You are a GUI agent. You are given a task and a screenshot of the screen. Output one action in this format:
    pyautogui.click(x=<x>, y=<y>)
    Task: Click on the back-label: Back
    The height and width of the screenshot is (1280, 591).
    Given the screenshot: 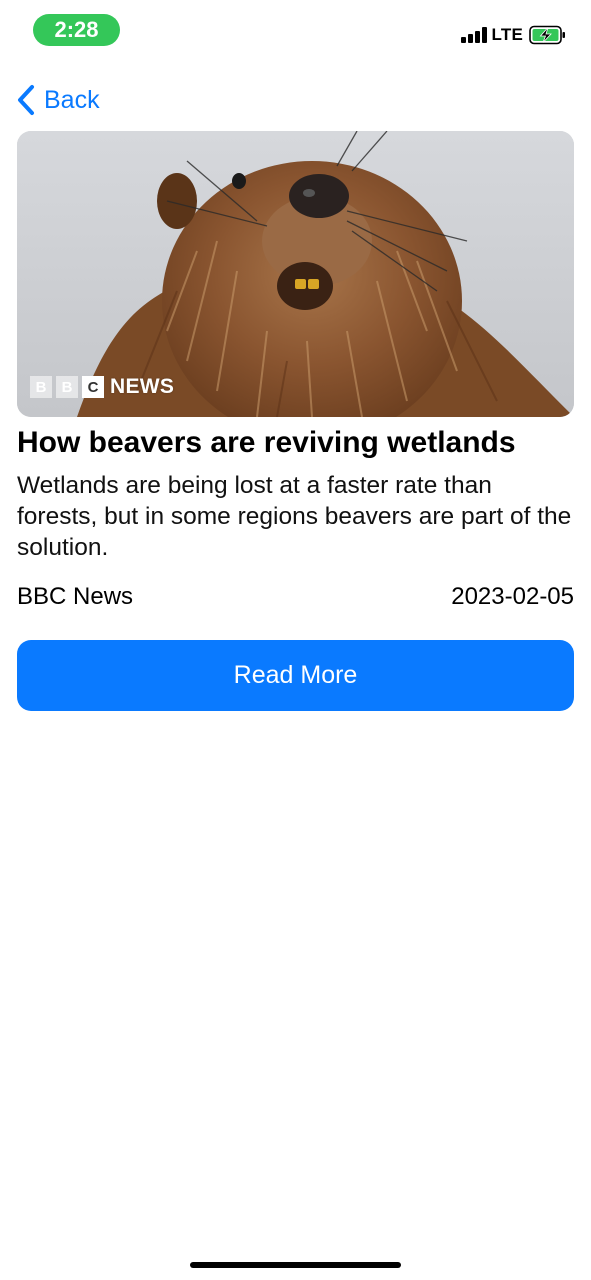 What is the action you would take?
    pyautogui.click(x=72, y=99)
    